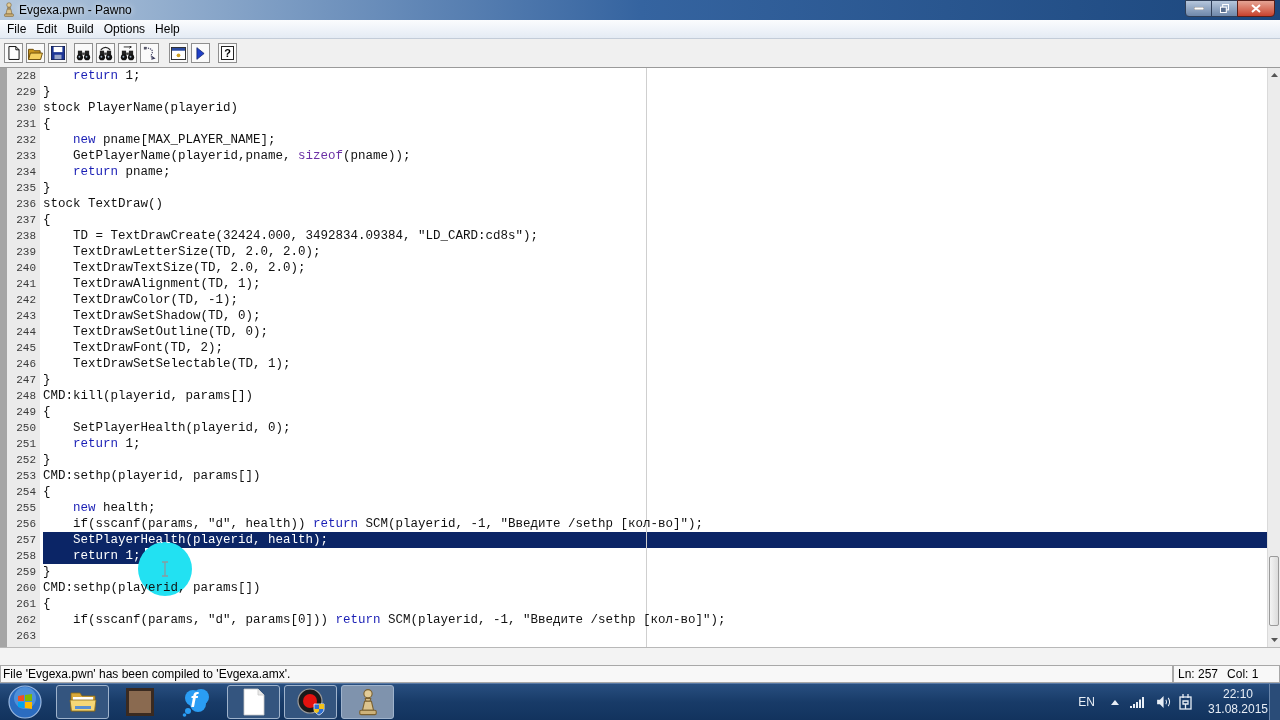 The image size is (1280, 720). I want to click on code-line: TD = TextDrawCreate(32424.000, 3492834.09384, "LD_CARD:cd8s");, so click(306, 236).